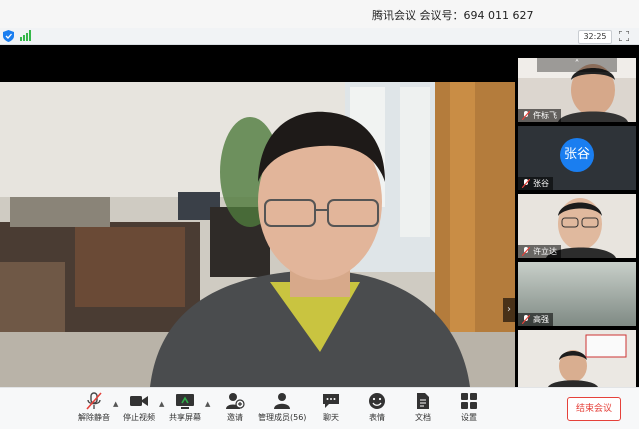  What do you see at coordinates (235, 417) in the screenshot?
I see `invite-label: 邀请` at bounding box center [235, 417].